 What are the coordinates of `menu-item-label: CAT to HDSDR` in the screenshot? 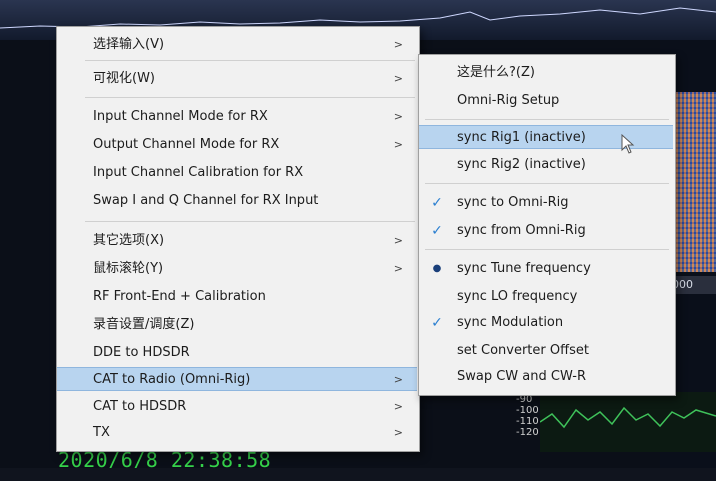 It's located at (140, 406).